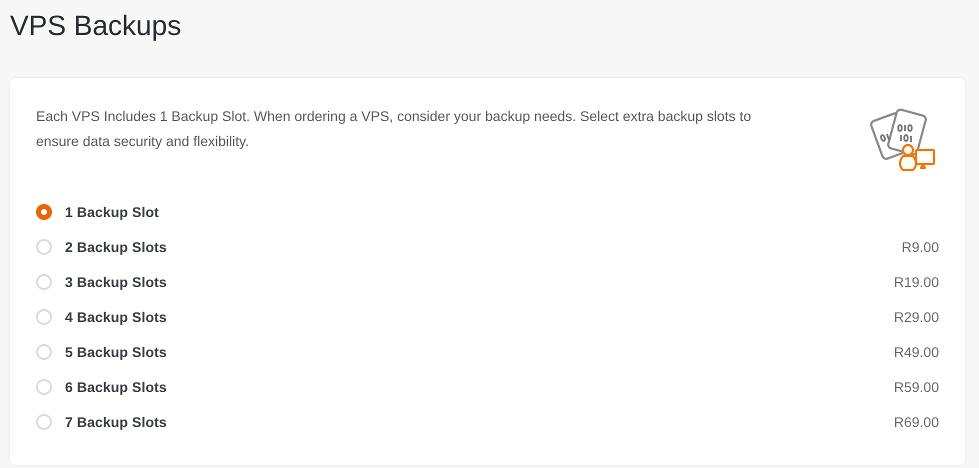  I want to click on option-label: 1 Backup Slot, so click(112, 212).